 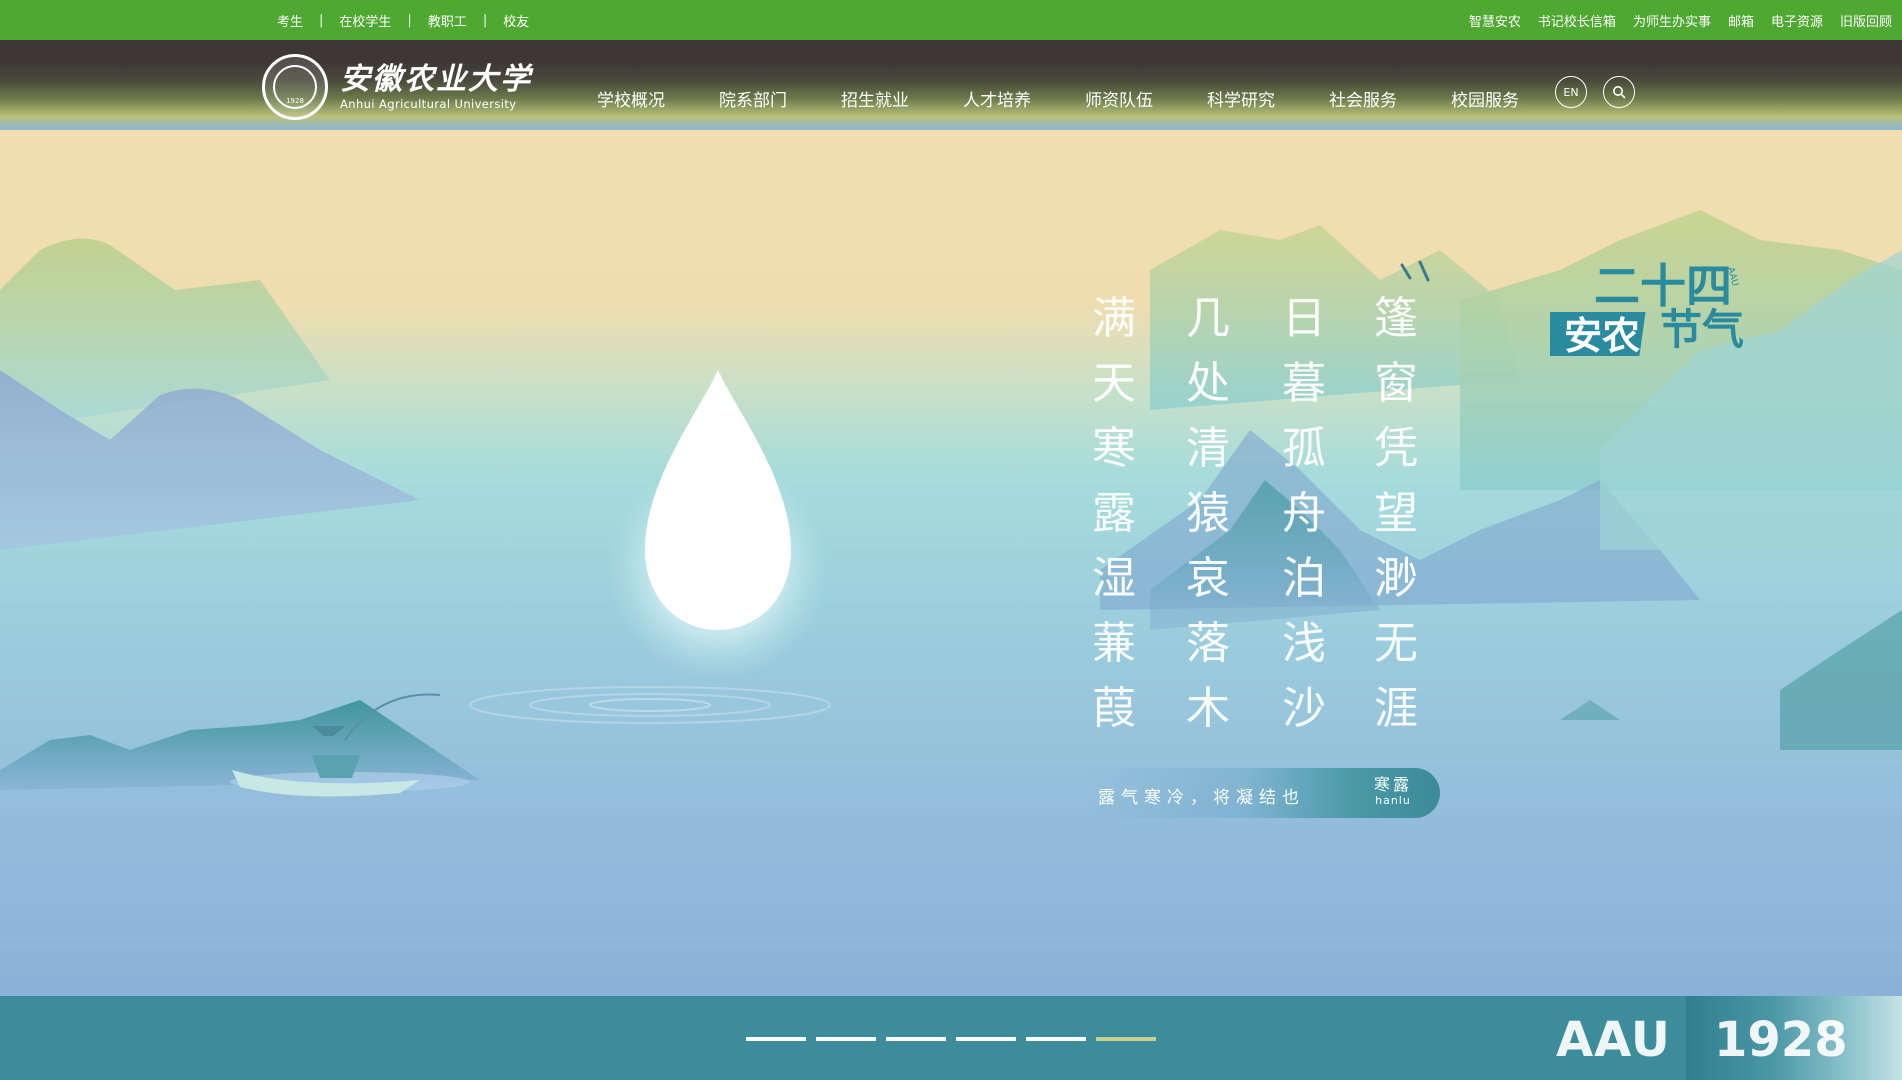 I want to click on carousel-indicators, so click(x=951, y=1039).